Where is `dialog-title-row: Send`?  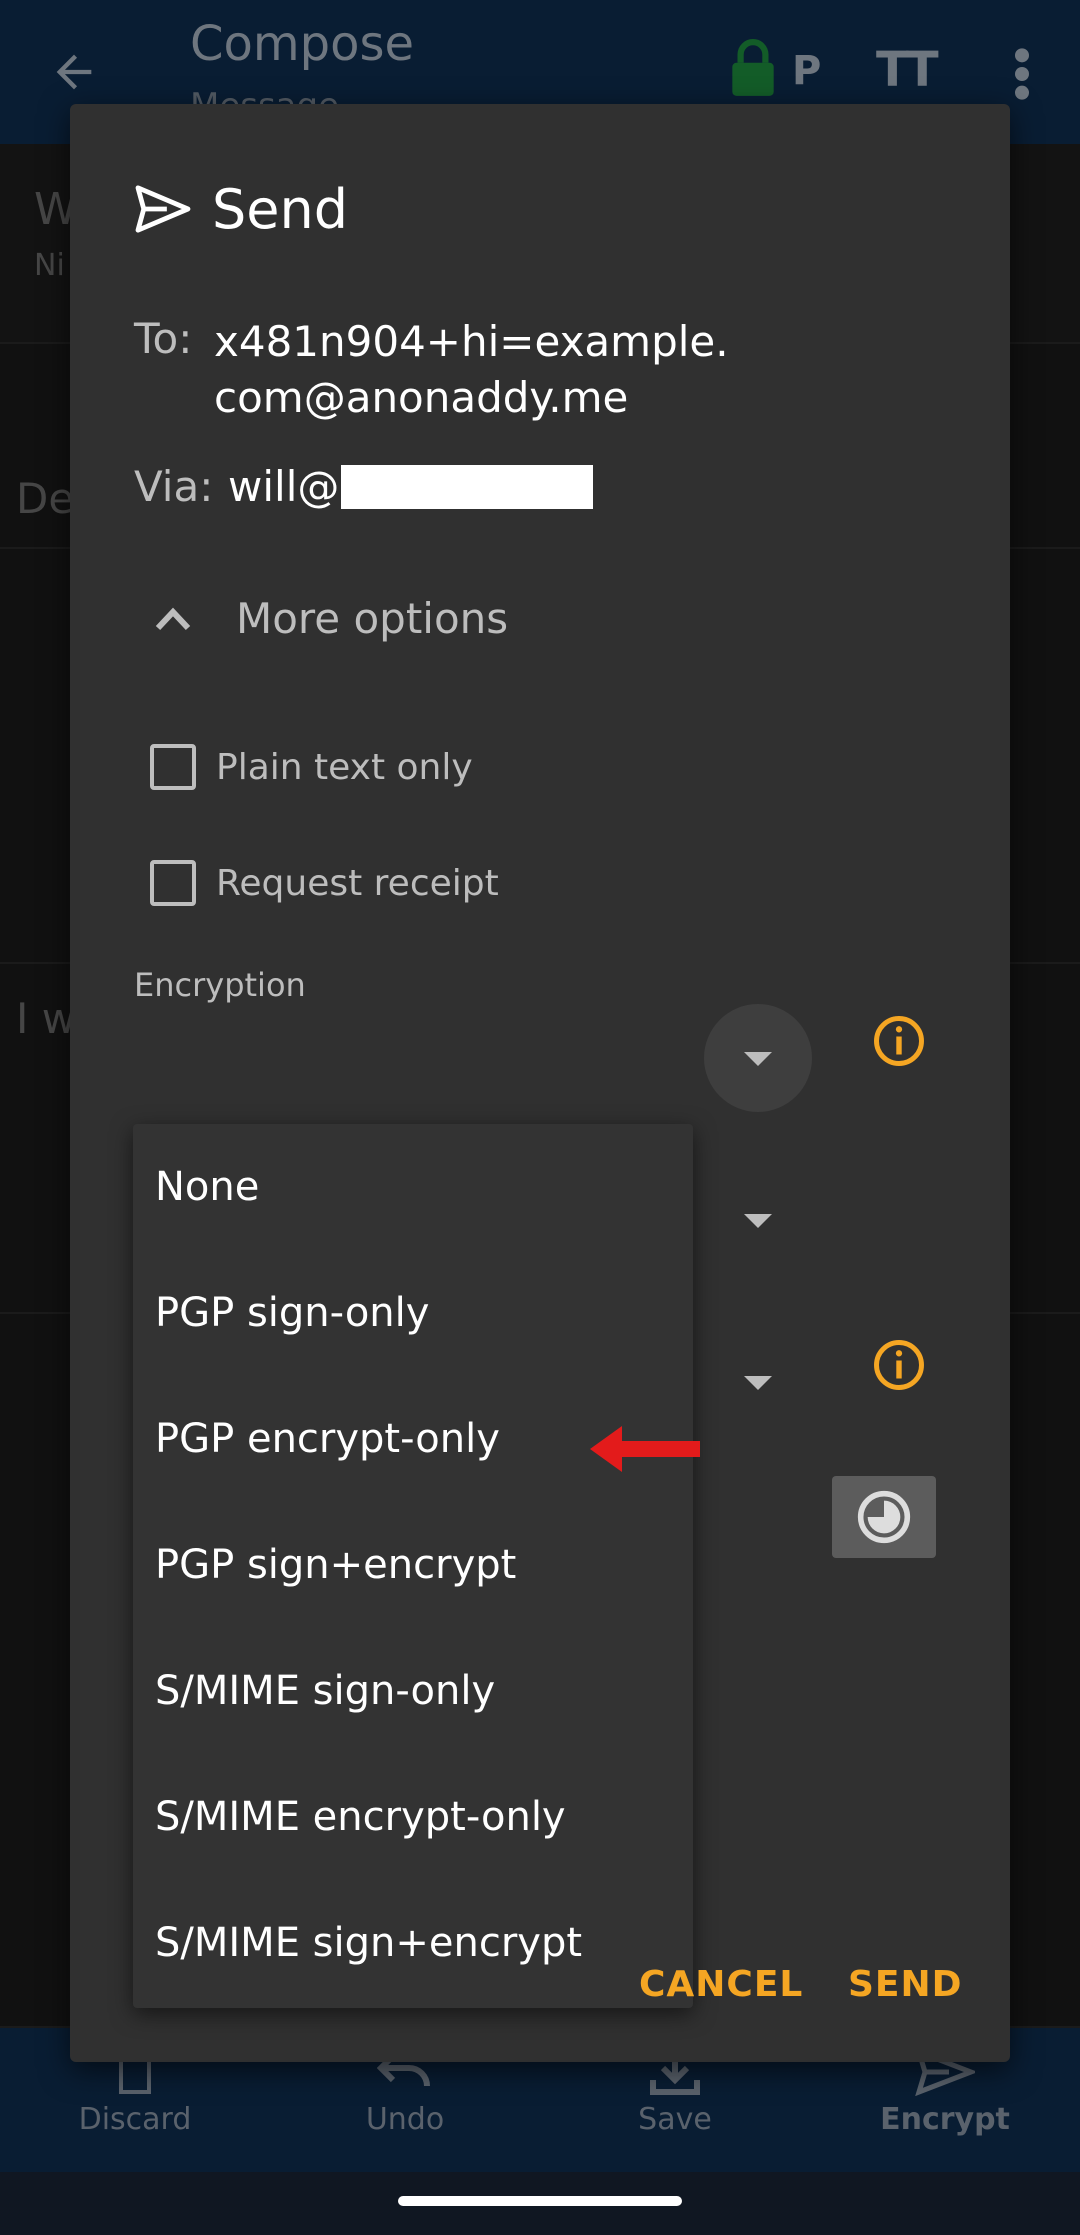 dialog-title-row: Send is located at coordinates (241, 209).